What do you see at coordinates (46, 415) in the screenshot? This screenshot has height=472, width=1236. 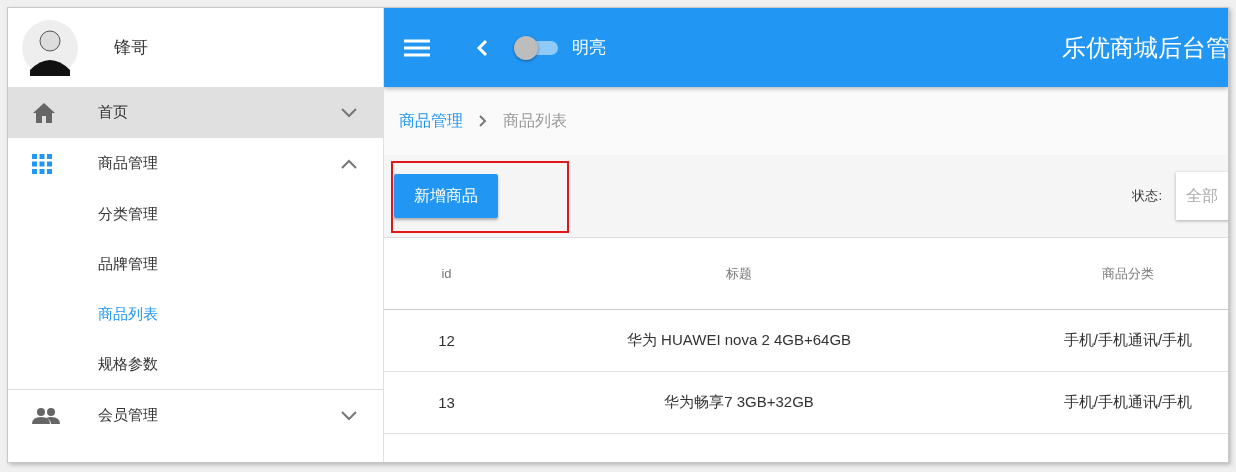 I see `people-icon` at bounding box center [46, 415].